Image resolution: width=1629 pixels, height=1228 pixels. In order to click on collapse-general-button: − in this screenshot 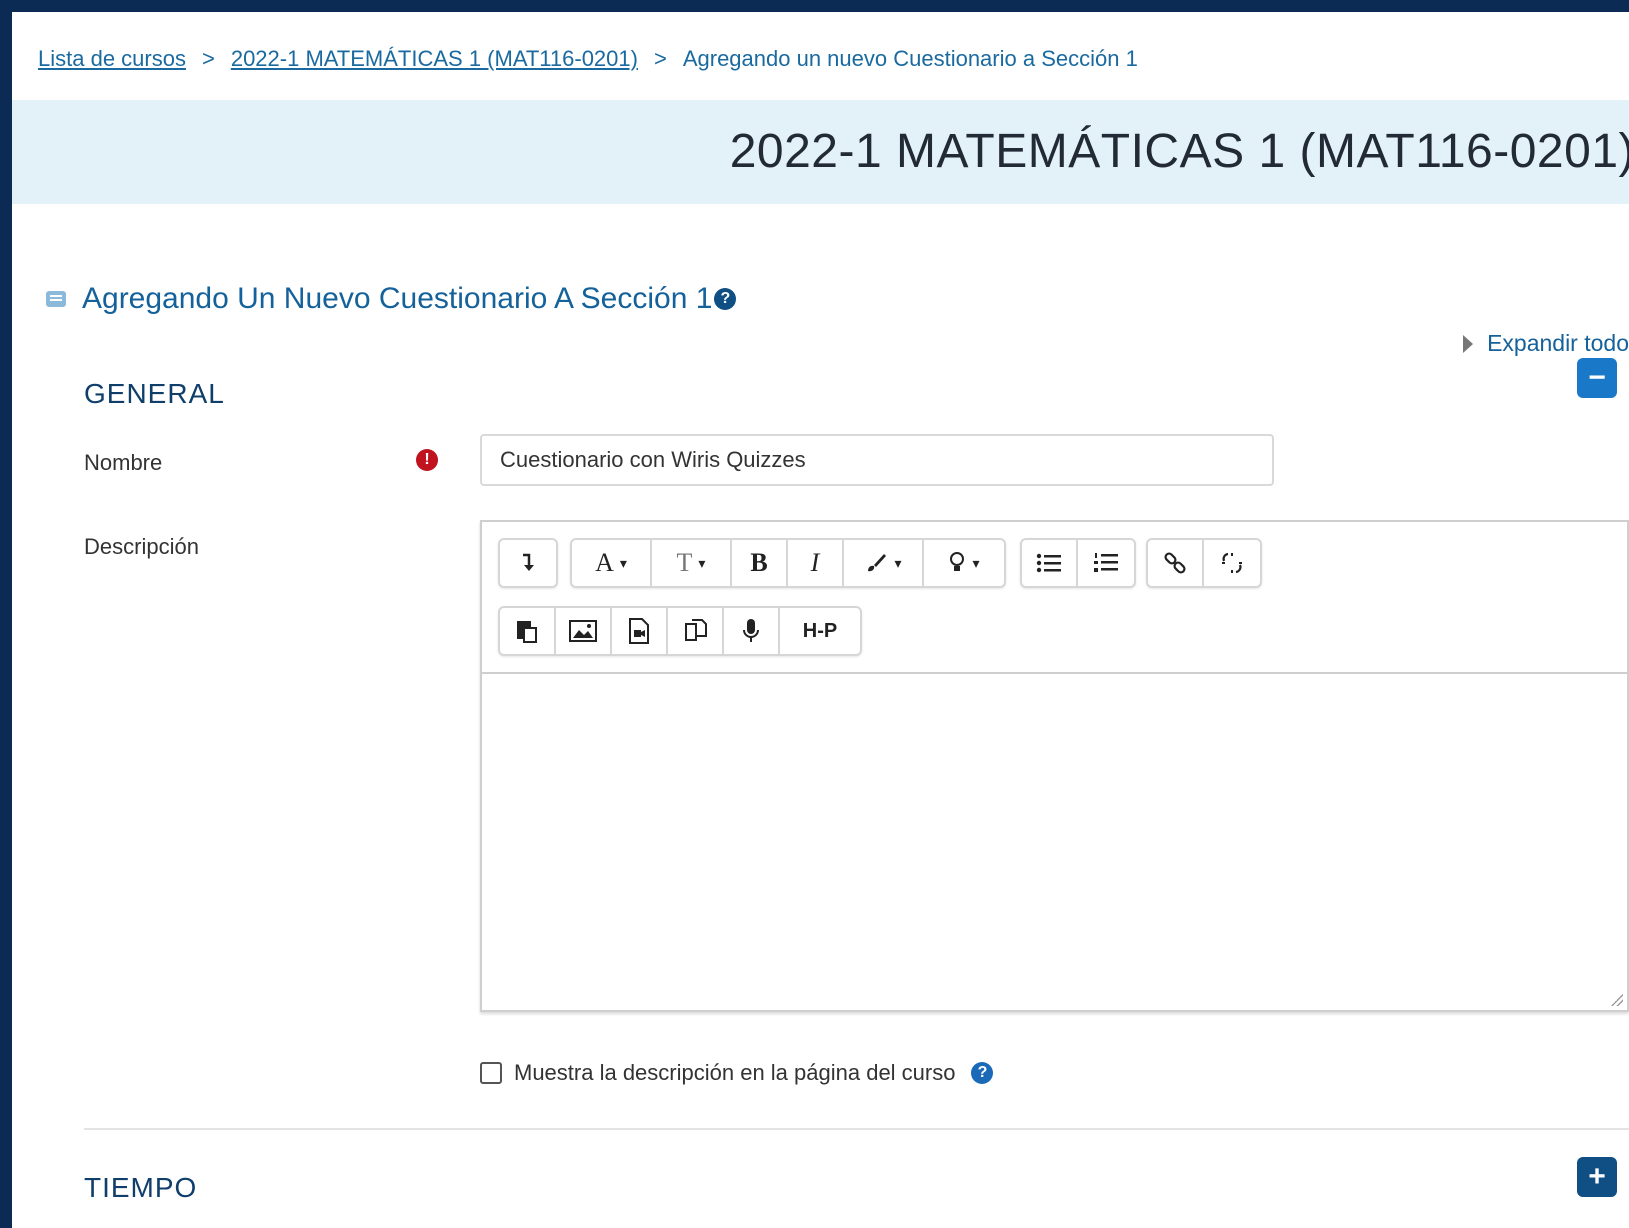, I will do `click(1597, 378)`.